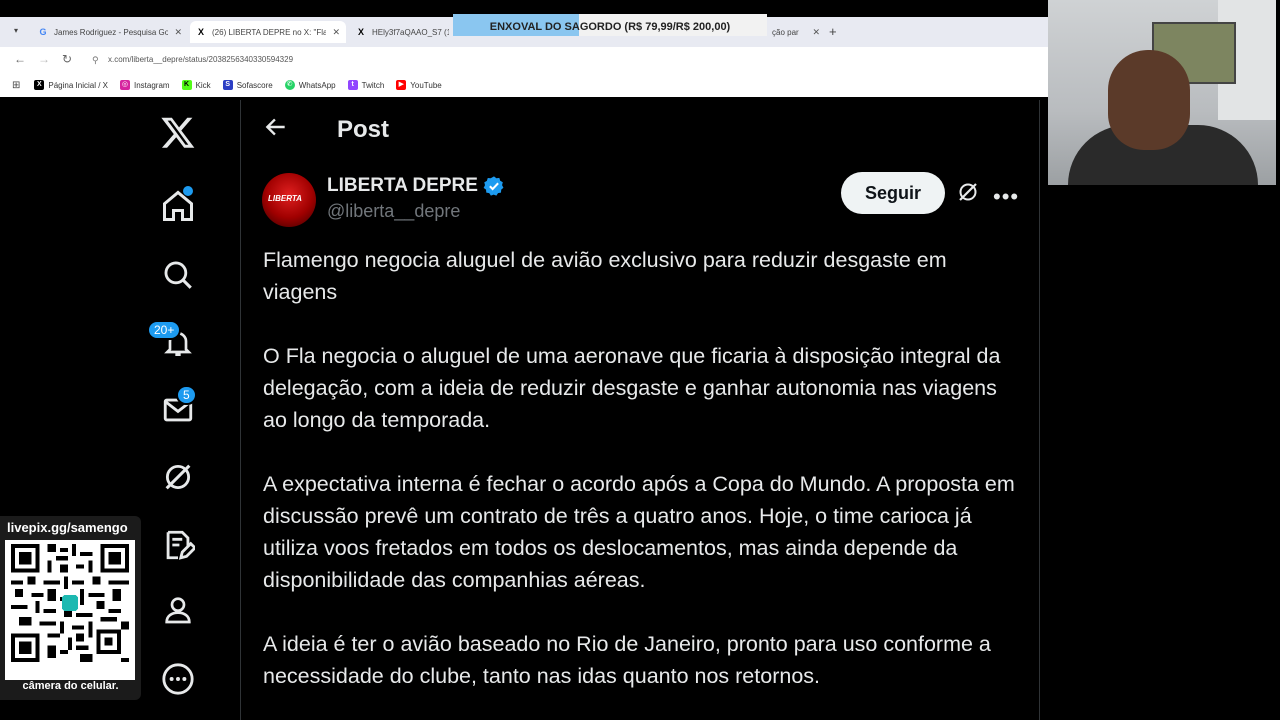  What do you see at coordinates (416, 198) in the screenshot?
I see `author-info: LIBERTA DEPRE @liberta__depre` at bounding box center [416, 198].